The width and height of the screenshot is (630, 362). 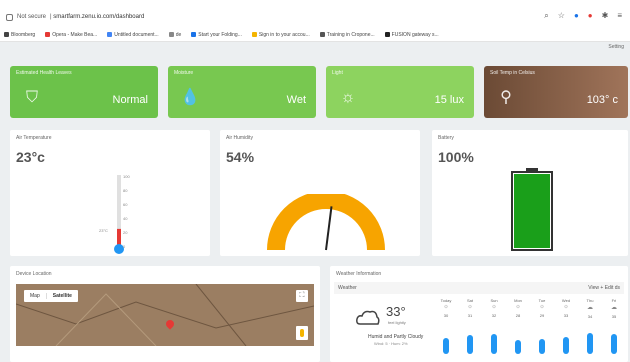 I want to click on forecast-day: Thu ☁ 34, so click(x=590, y=326).